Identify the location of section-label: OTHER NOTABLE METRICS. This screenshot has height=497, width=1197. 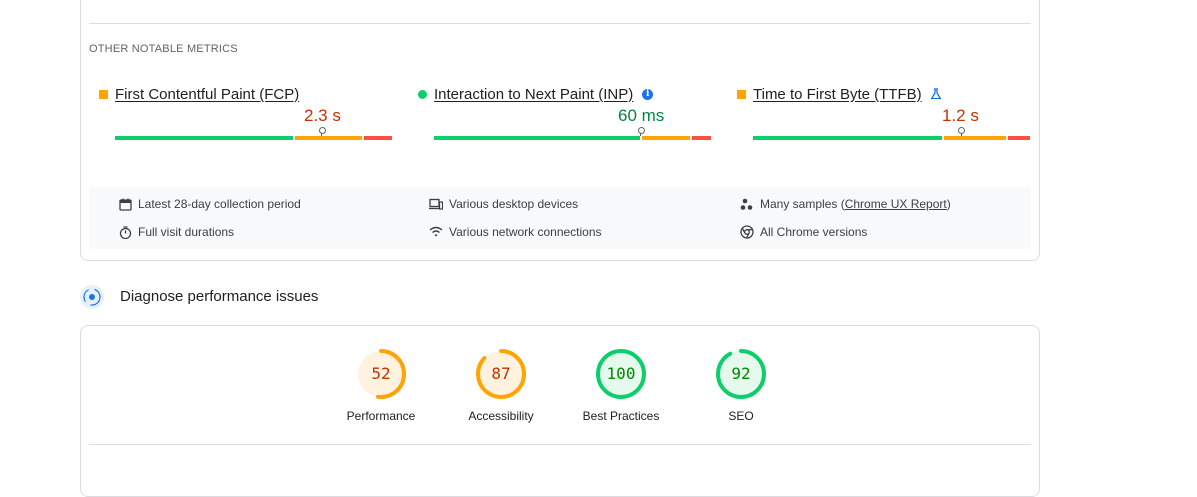
(163, 49).